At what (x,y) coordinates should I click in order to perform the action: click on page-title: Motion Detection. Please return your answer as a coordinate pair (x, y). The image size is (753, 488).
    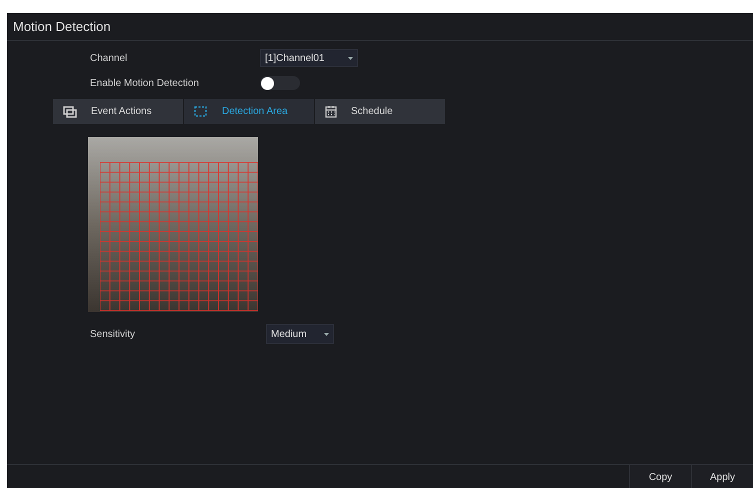
    Looking at the image, I should click on (62, 27).